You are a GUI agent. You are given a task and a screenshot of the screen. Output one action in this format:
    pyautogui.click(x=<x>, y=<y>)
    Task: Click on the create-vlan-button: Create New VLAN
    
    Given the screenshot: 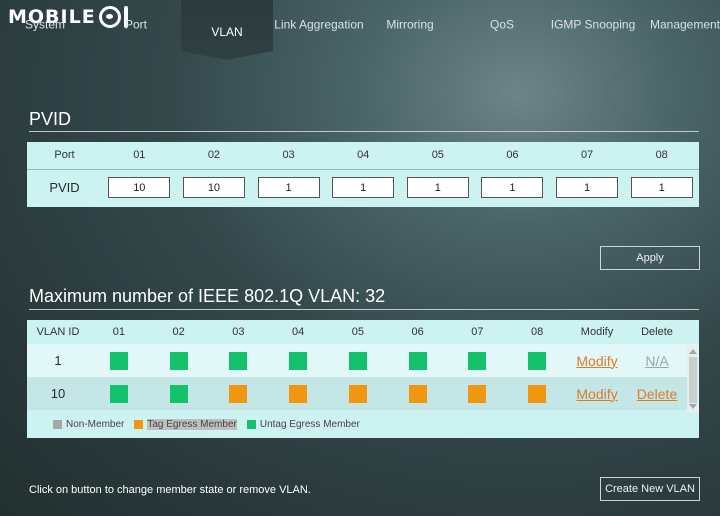 What is the action you would take?
    pyautogui.click(x=650, y=489)
    